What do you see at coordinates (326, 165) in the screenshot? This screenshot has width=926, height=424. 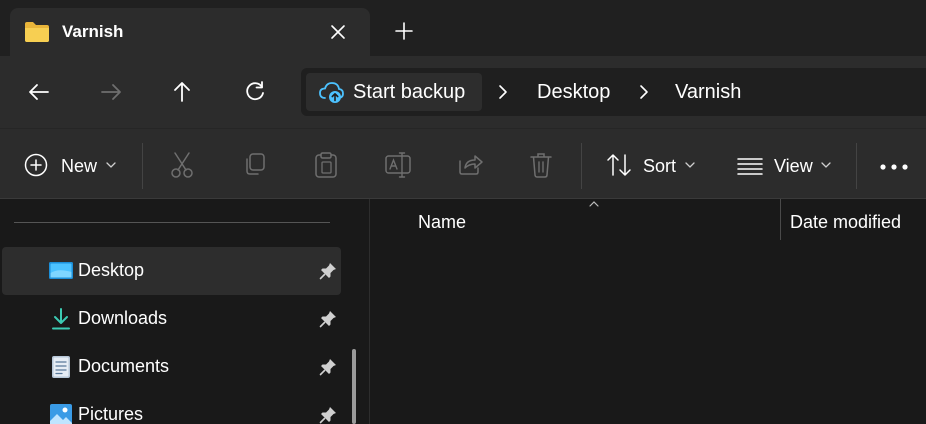 I see `paste-icon` at bounding box center [326, 165].